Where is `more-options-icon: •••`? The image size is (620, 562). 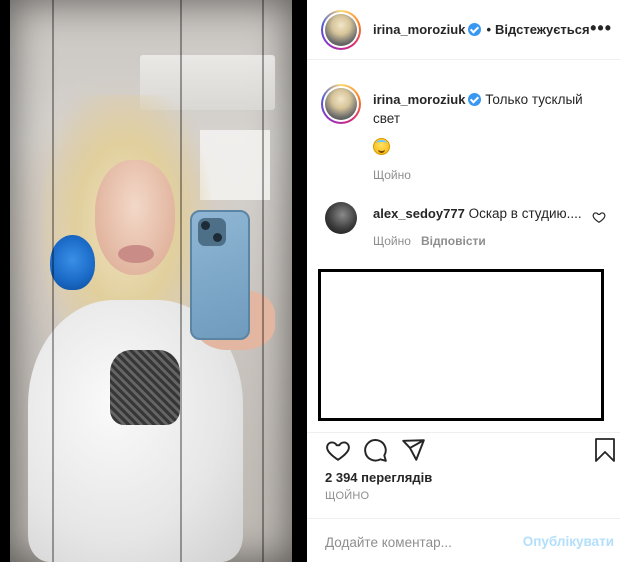 more-options-icon: ••• is located at coordinates (601, 28).